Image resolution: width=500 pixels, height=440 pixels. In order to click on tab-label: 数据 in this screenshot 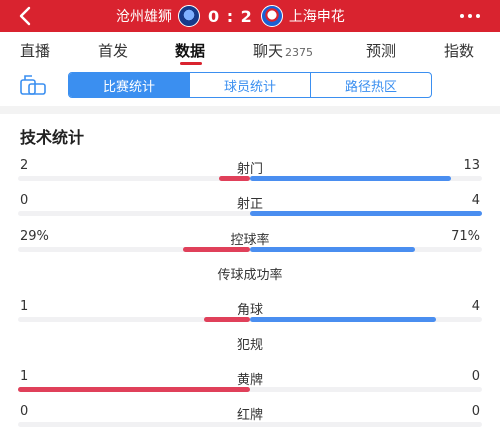, I will do `click(190, 51)`.